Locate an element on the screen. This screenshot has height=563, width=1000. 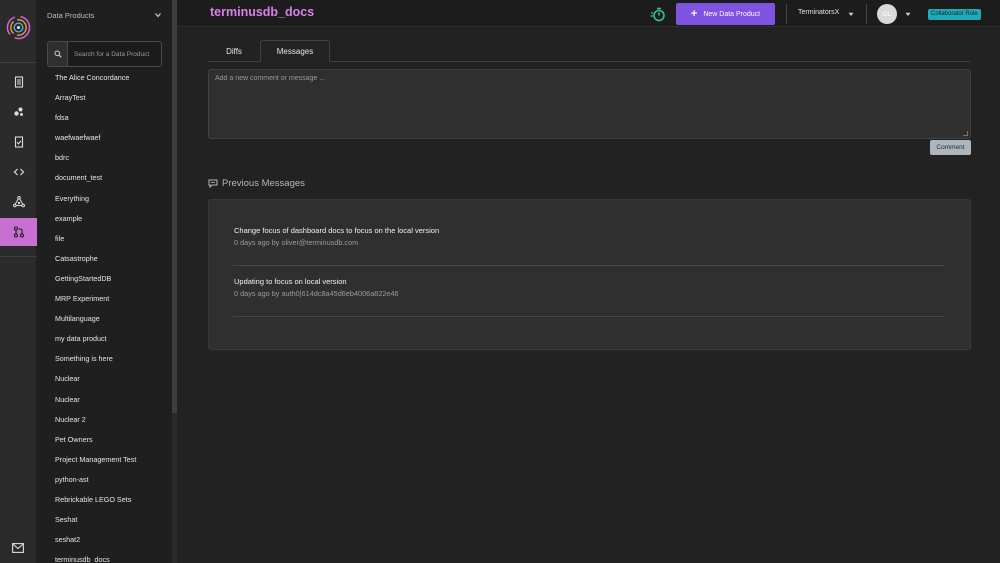
tab-diffs: Diffs is located at coordinates (234, 51).